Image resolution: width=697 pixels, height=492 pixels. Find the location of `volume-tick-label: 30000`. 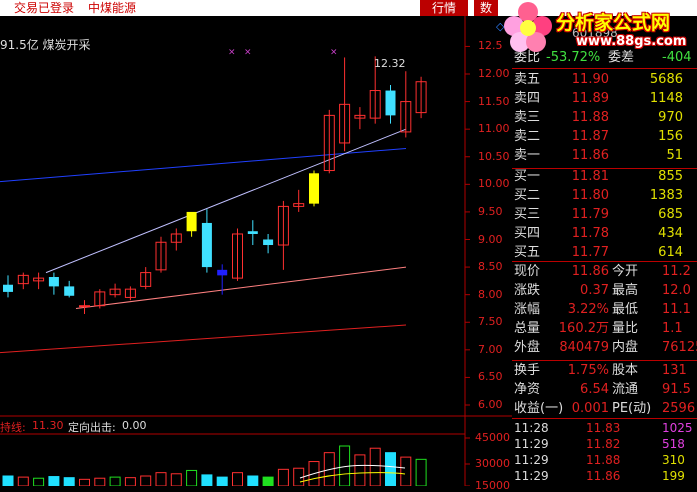

volume-tick-label: 30000 is located at coordinates (492, 463).